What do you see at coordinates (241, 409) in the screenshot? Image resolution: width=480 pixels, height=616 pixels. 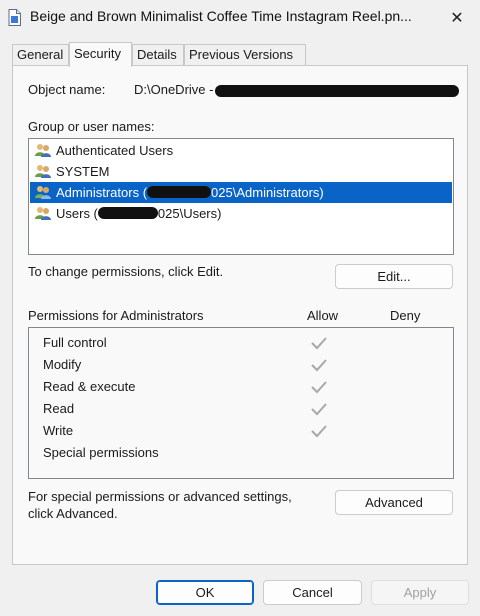 I see `permission-row: Read` at bounding box center [241, 409].